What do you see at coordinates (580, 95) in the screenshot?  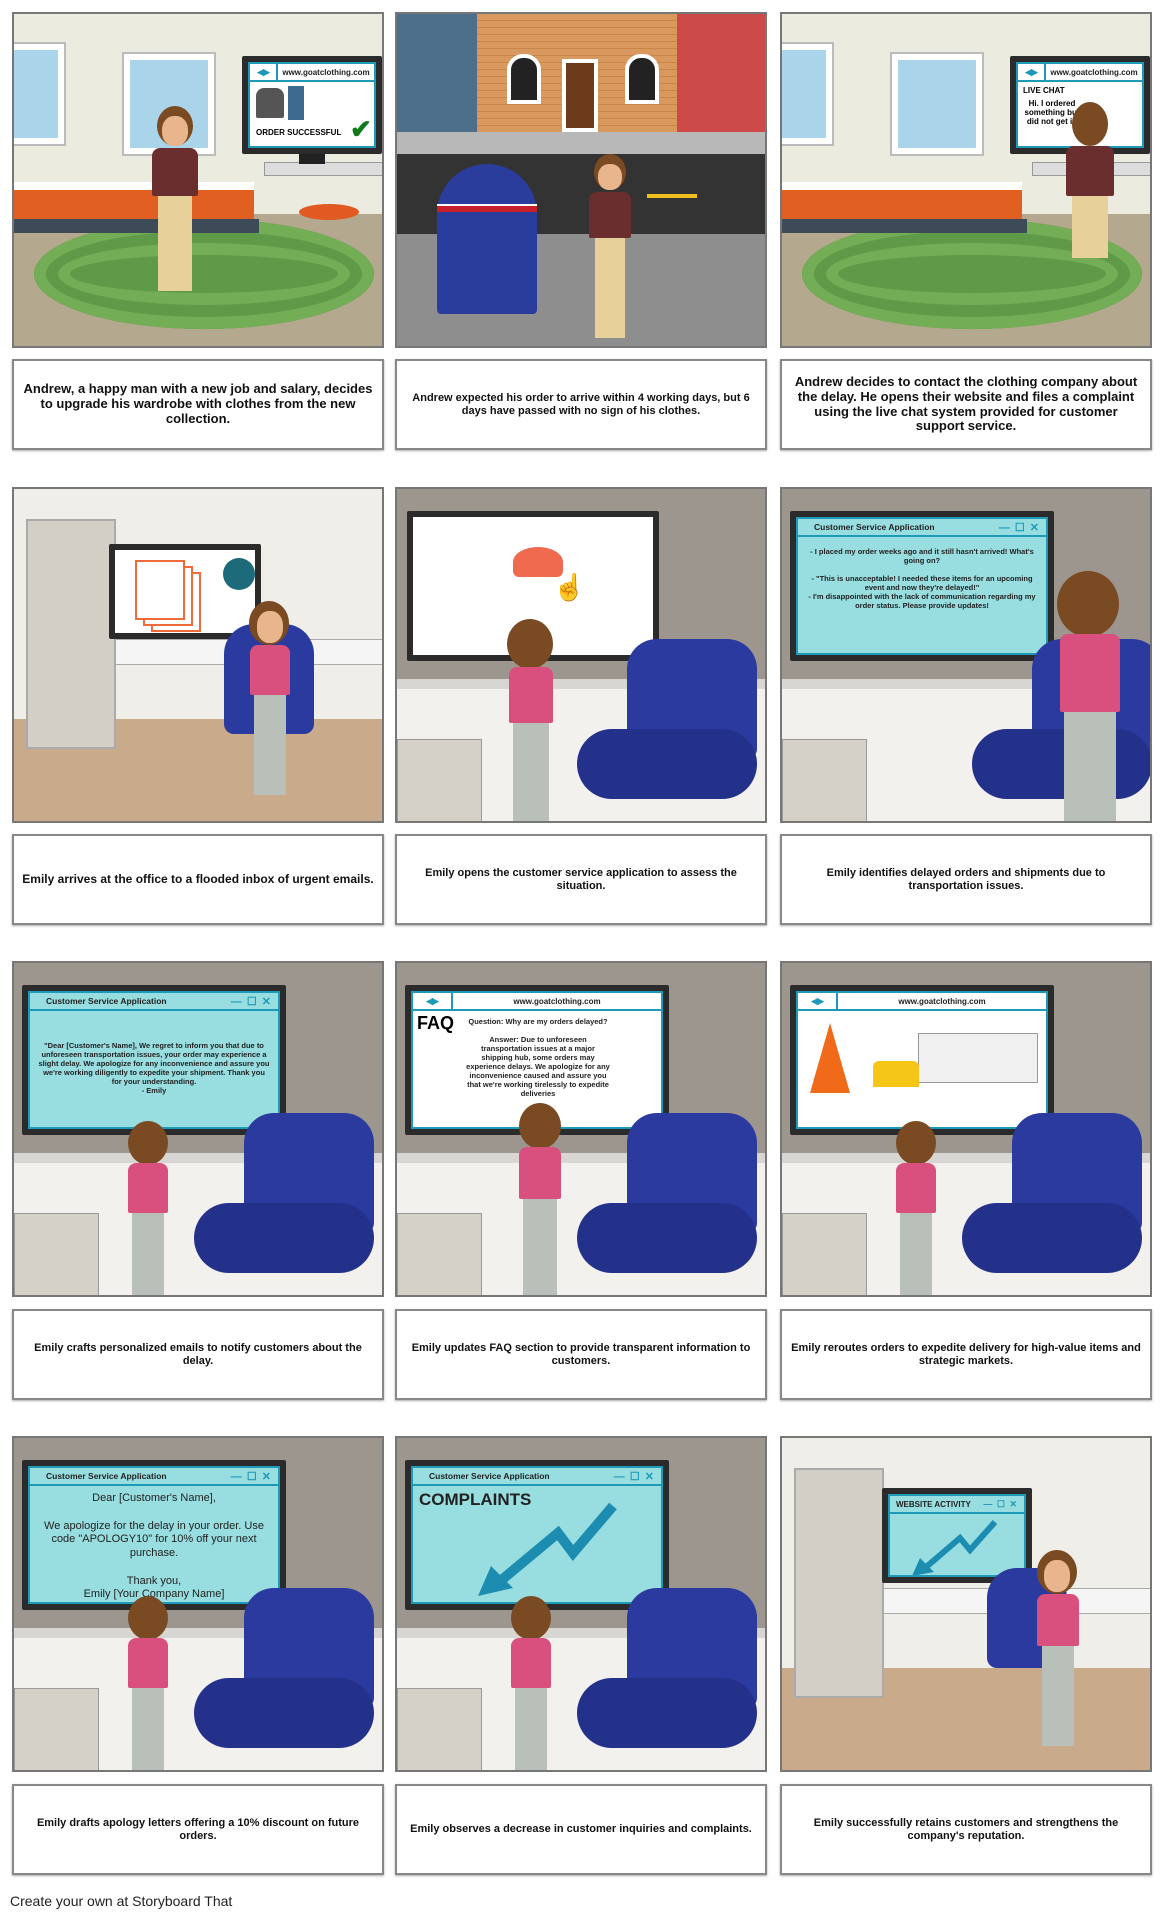 I see `house-door` at bounding box center [580, 95].